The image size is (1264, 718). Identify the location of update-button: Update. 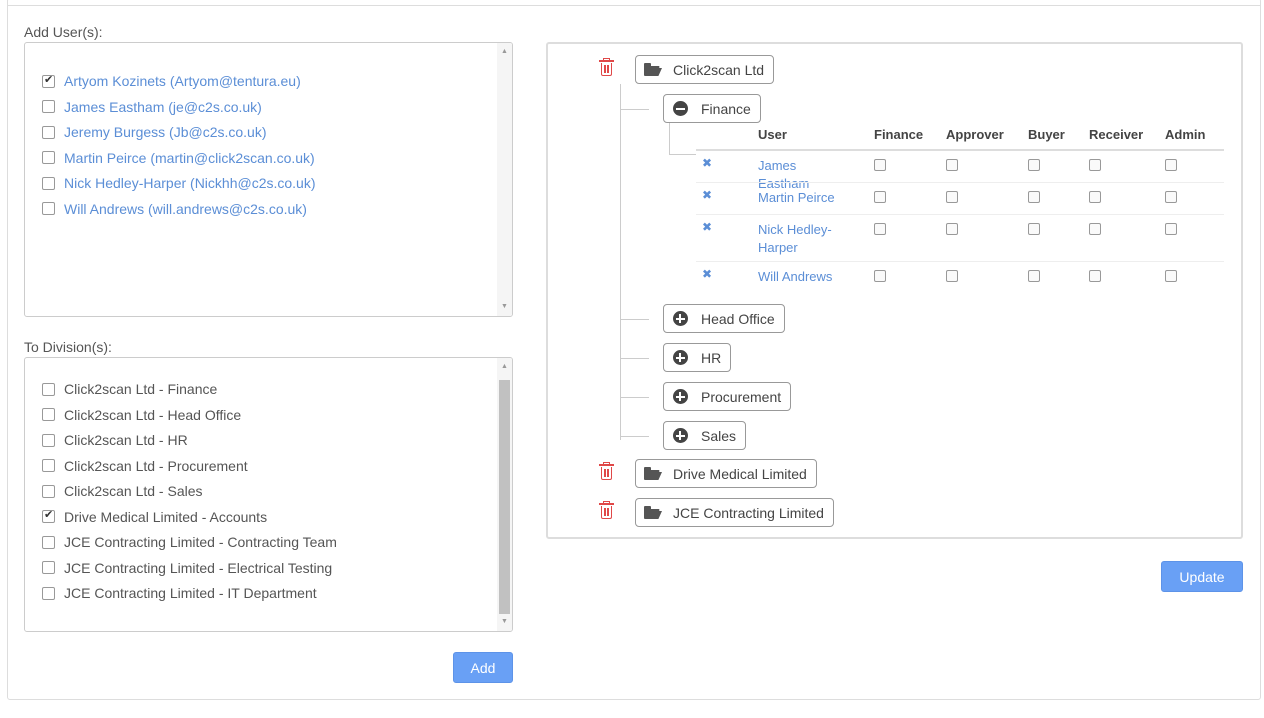
(1202, 576).